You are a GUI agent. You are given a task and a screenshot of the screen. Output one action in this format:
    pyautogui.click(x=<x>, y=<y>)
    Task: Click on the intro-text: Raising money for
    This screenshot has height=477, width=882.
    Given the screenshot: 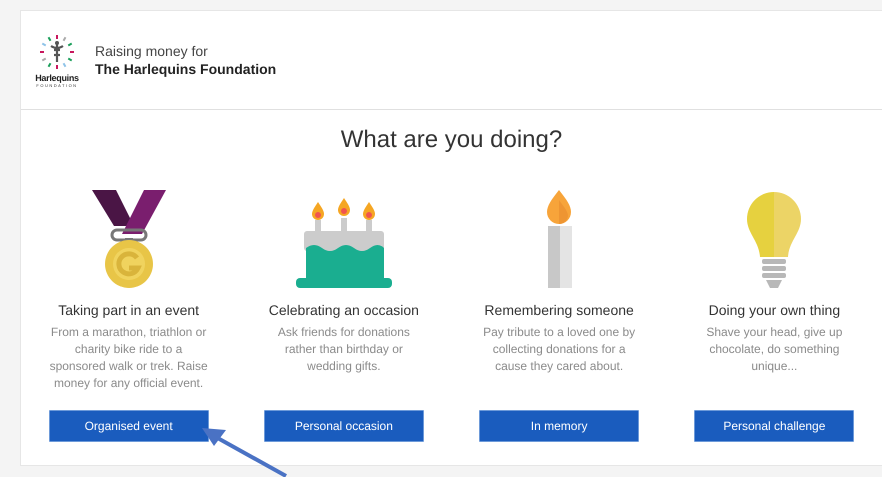 What is the action you would take?
    pyautogui.click(x=152, y=51)
    